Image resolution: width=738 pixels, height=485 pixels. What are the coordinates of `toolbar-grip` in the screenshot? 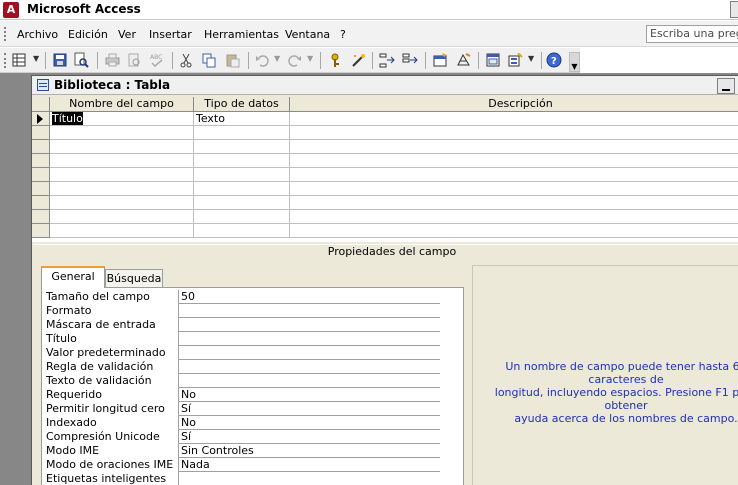 It's located at (5, 60).